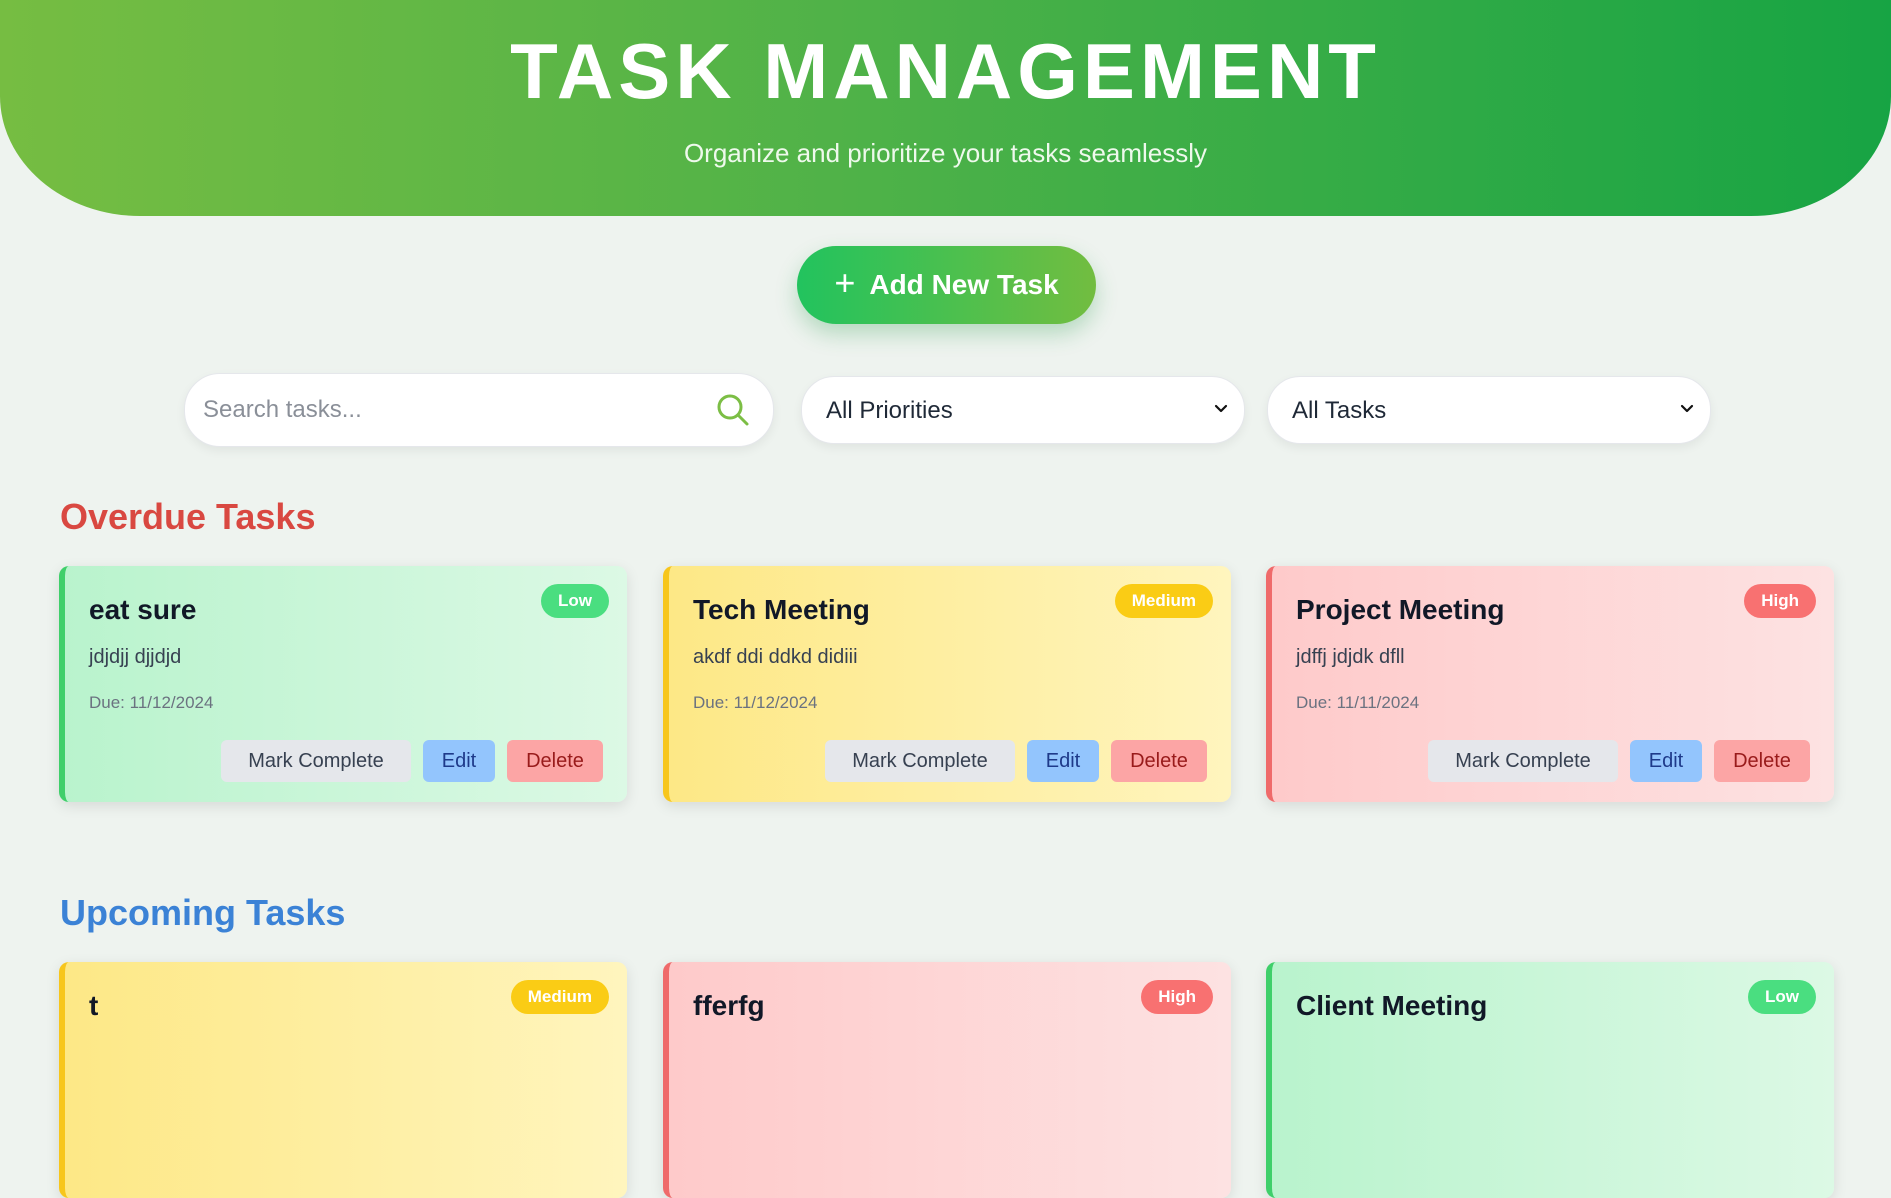 This screenshot has height=1198, width=1891. Describe the element at coordinates (1550, 1080) in the screenshot. I see `task-card: Client Meeting Low` at that location.